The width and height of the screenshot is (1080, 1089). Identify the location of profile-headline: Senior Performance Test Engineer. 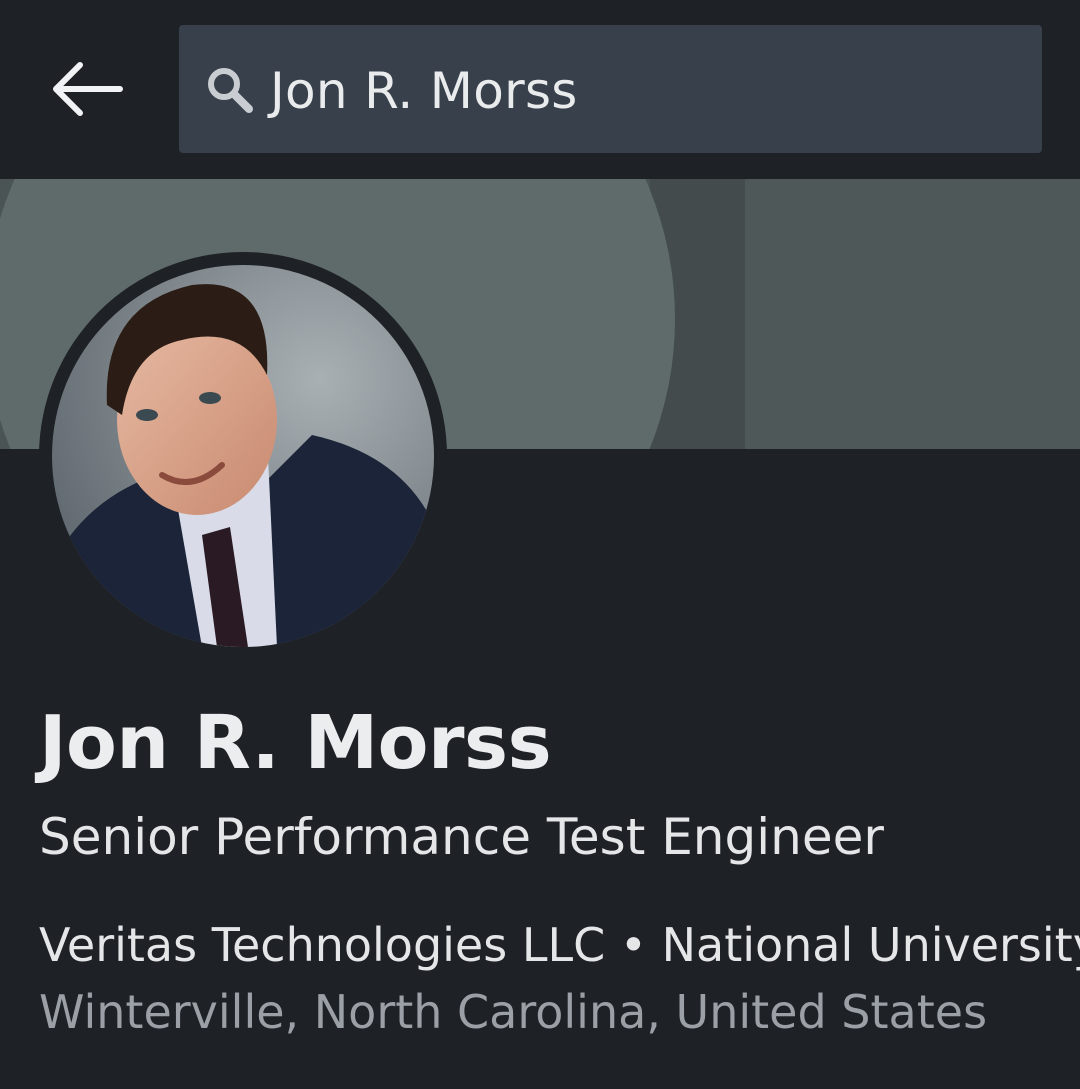
(461, 837).